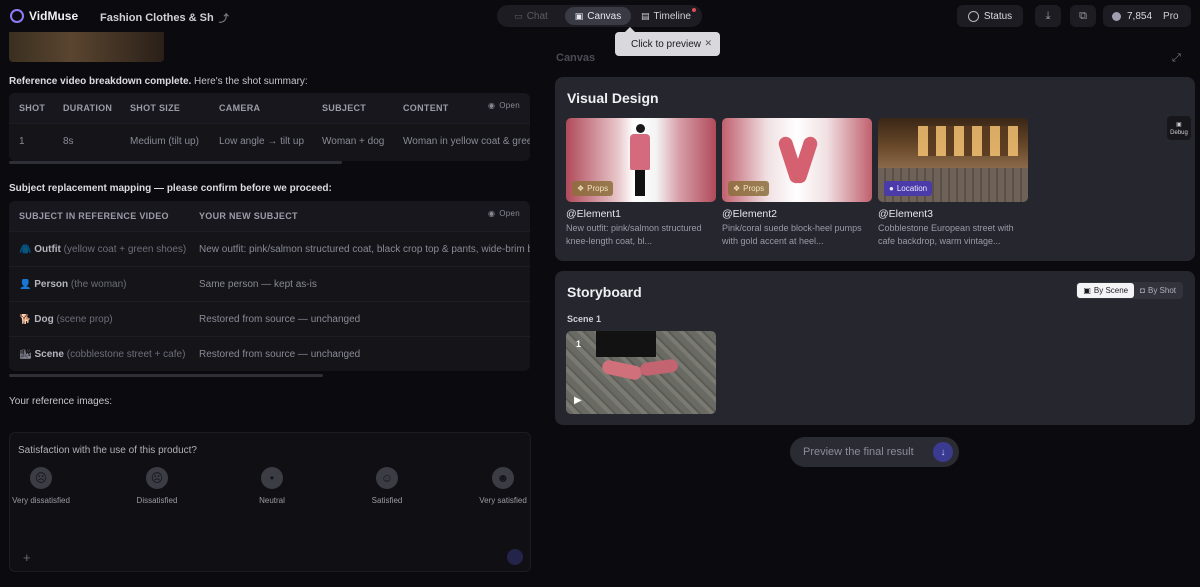 This screenshot has width=1200, height=587. I want to click on download-icon: ⤓, so click(1048, 15).